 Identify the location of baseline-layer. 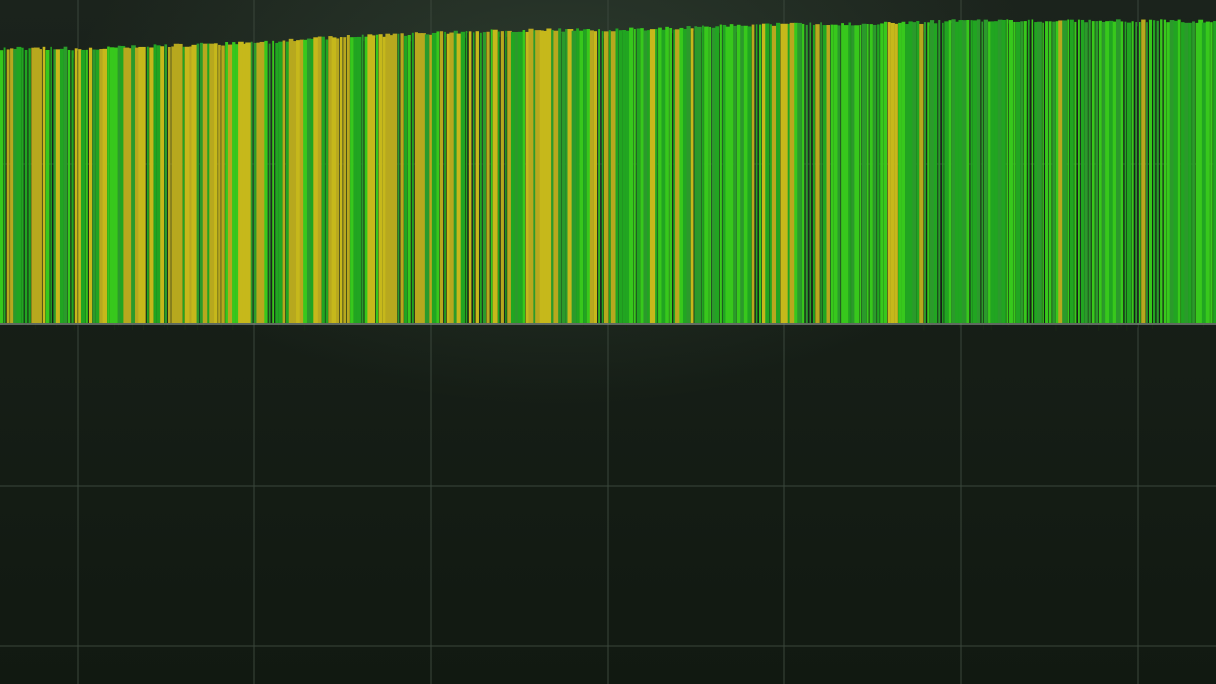
(608, 324).